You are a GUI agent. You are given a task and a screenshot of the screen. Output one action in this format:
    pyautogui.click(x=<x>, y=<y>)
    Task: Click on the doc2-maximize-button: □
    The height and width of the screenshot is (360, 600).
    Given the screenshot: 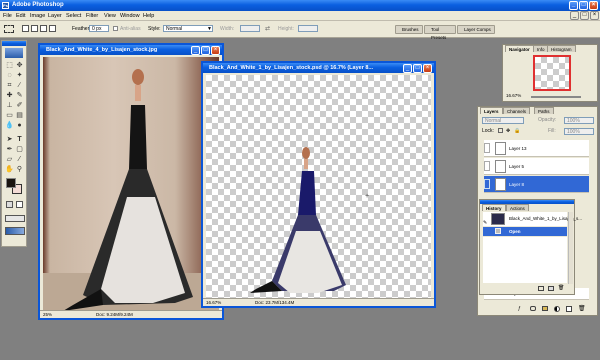 What is the action you would take?
    pyautogui.click(x=417, y=68)
    